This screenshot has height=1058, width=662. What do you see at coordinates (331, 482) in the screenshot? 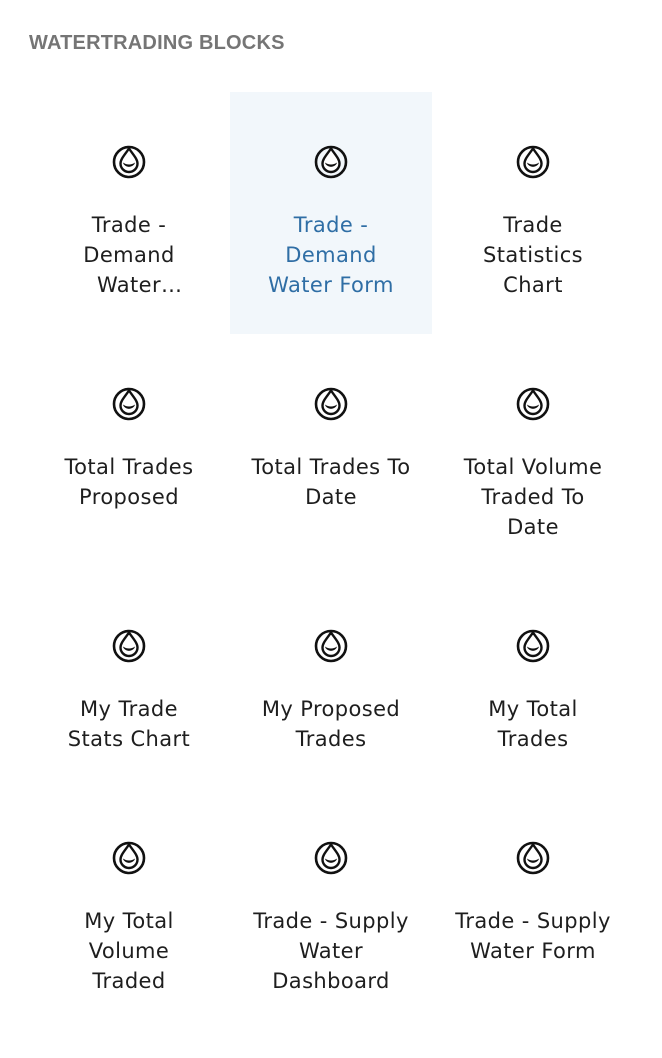
I see `block-label: Total Trades To Date` at bounding box center [331, 482].